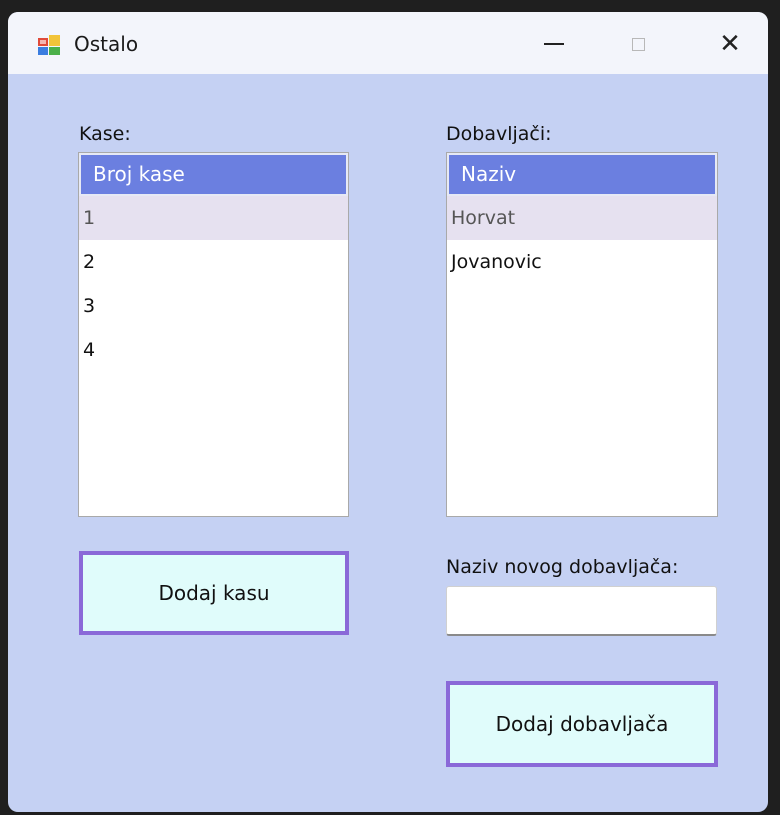 This screenshot has height=815, width=780. What do you see at coordinates (213, 262) in the screenshot?
I see `kase-list-item: 2` at bounding box center [213, 262].